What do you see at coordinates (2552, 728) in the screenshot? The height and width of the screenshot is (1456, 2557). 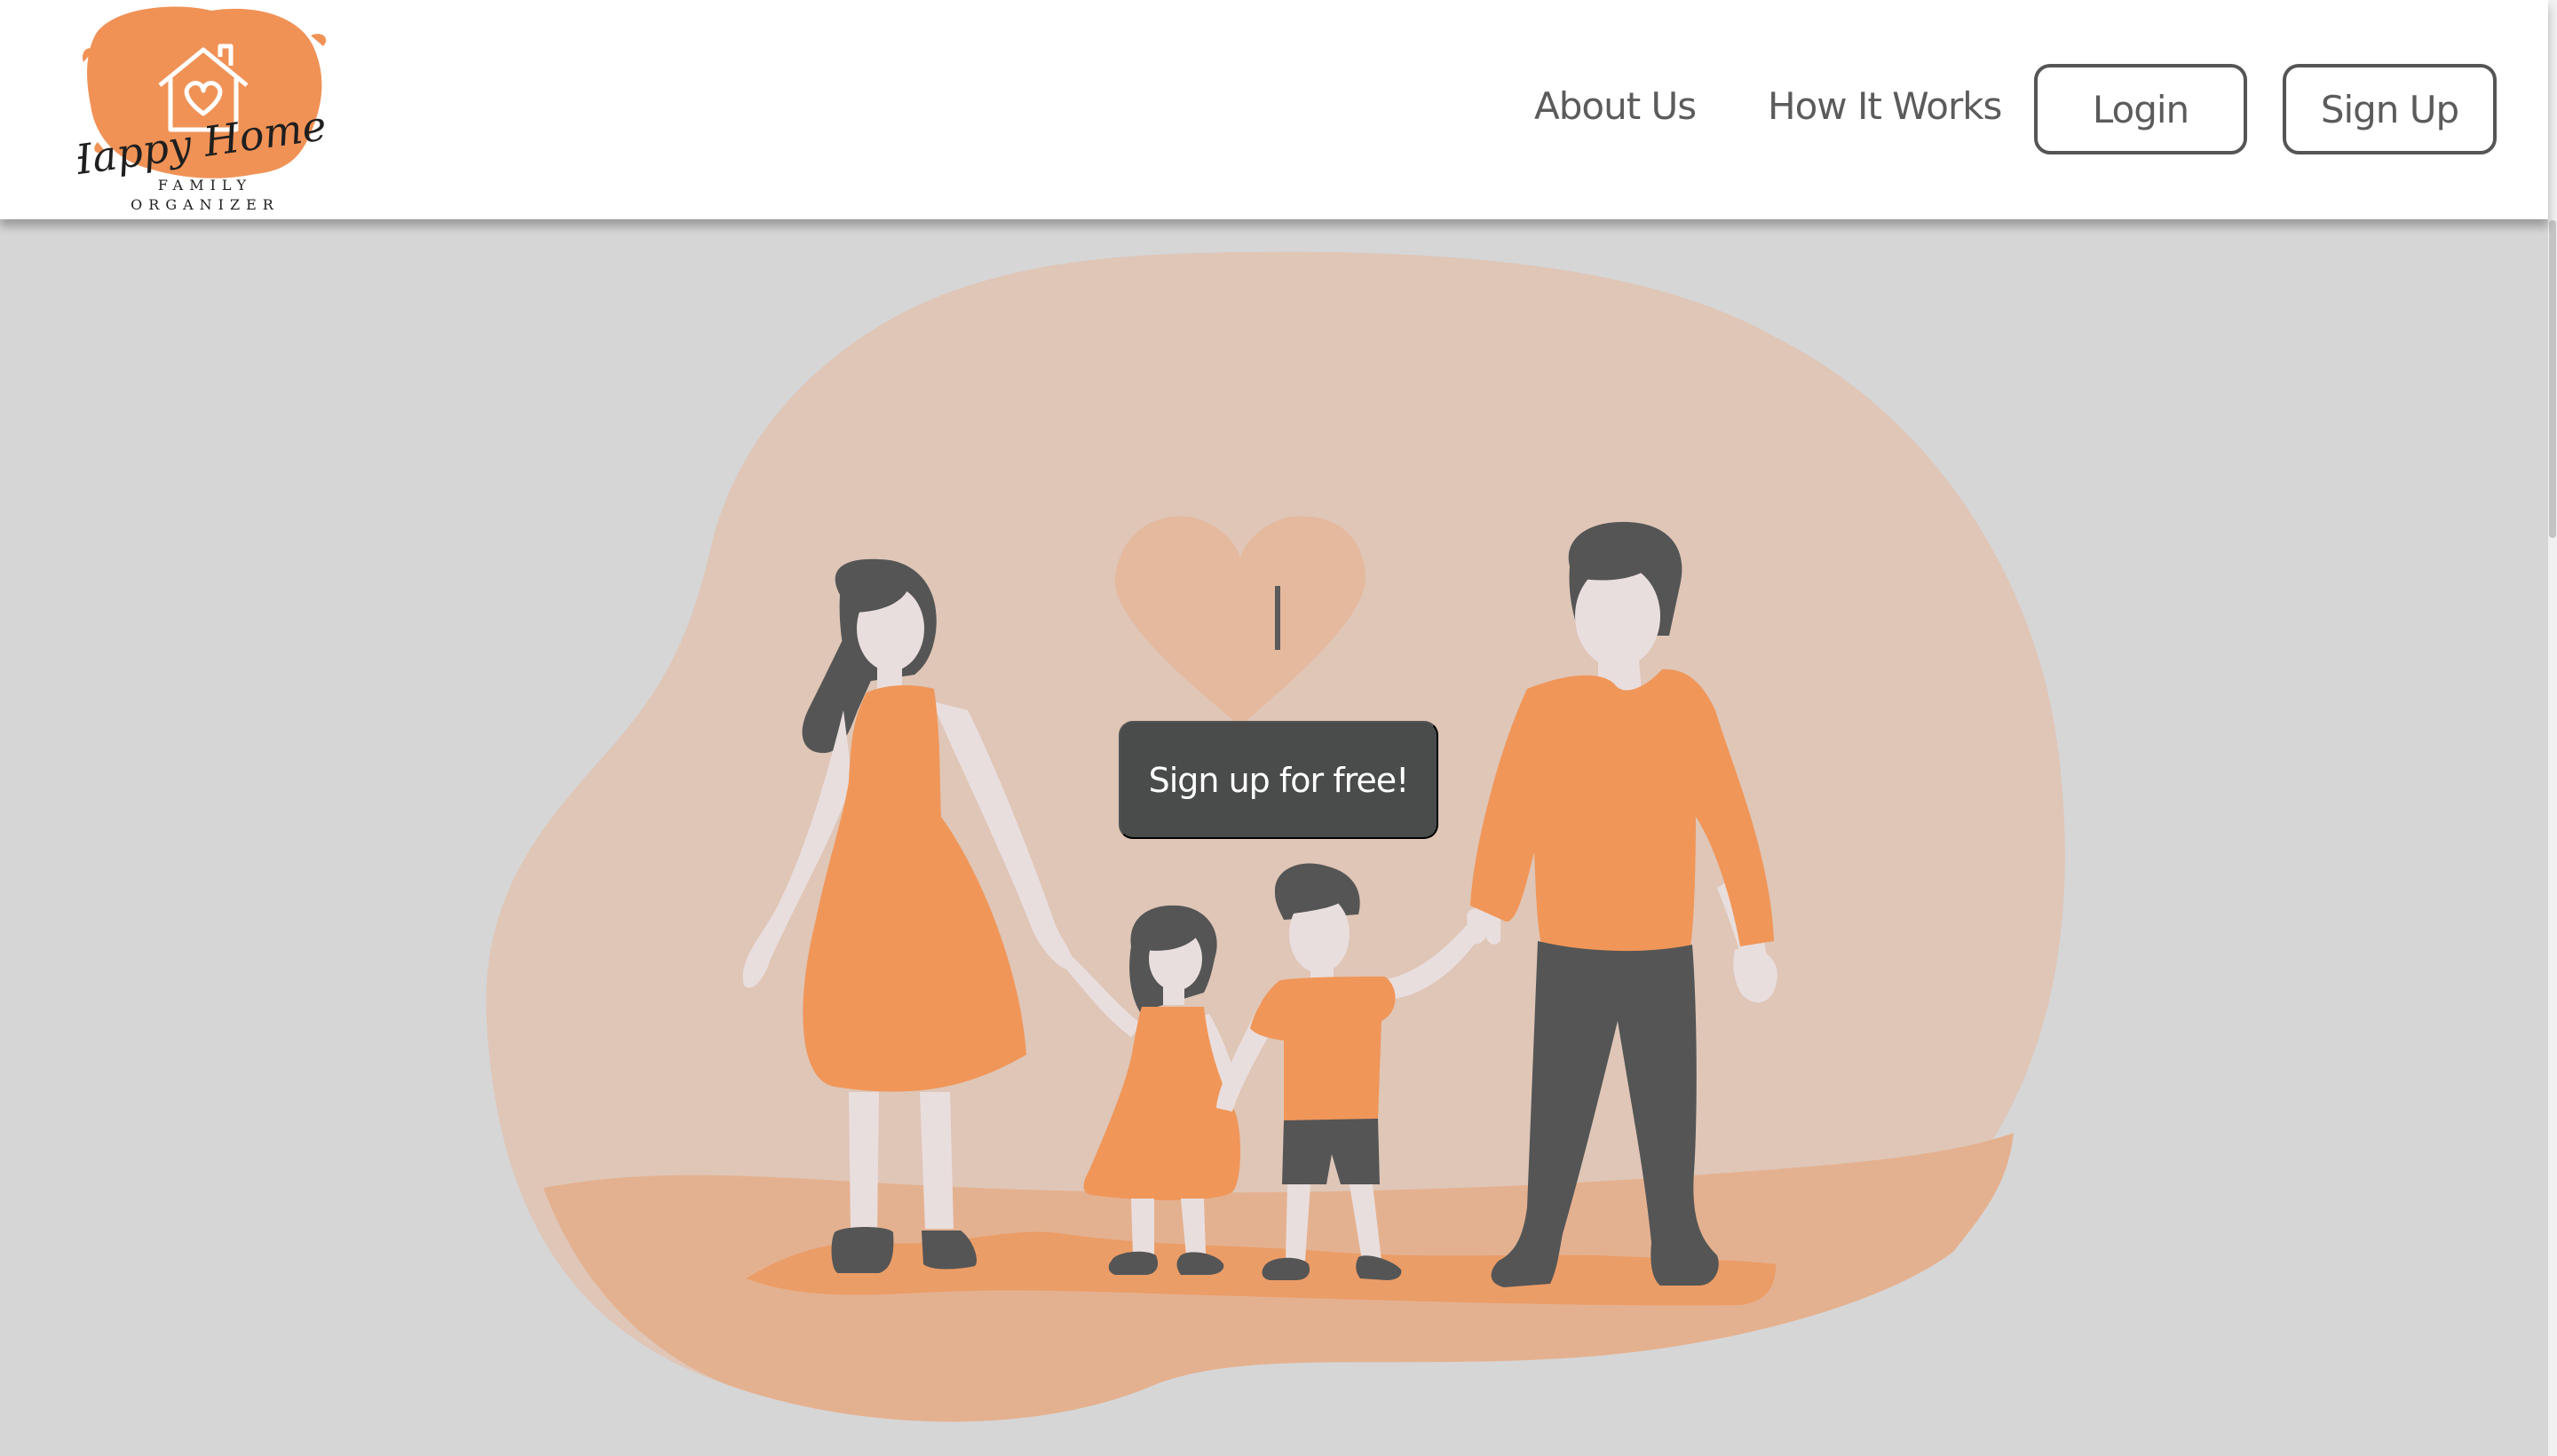 I see `page-scrollbar-track` at bounding box center [2552, 728].